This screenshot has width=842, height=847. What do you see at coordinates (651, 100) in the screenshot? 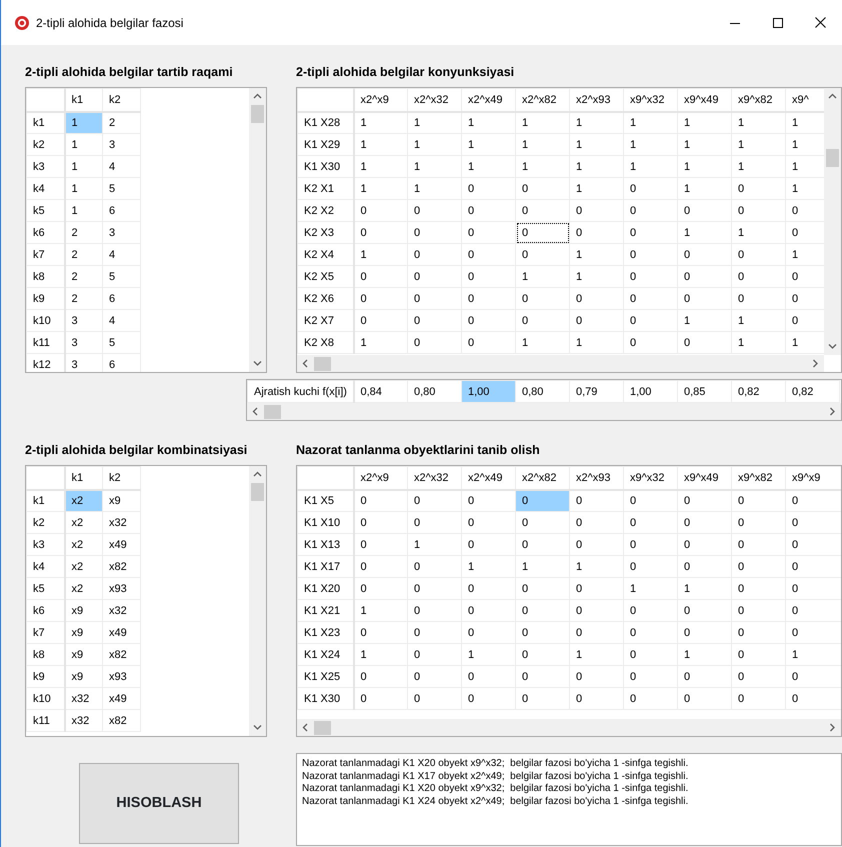
I see `column-header: x9^x32` at bounding box center [651, 100].